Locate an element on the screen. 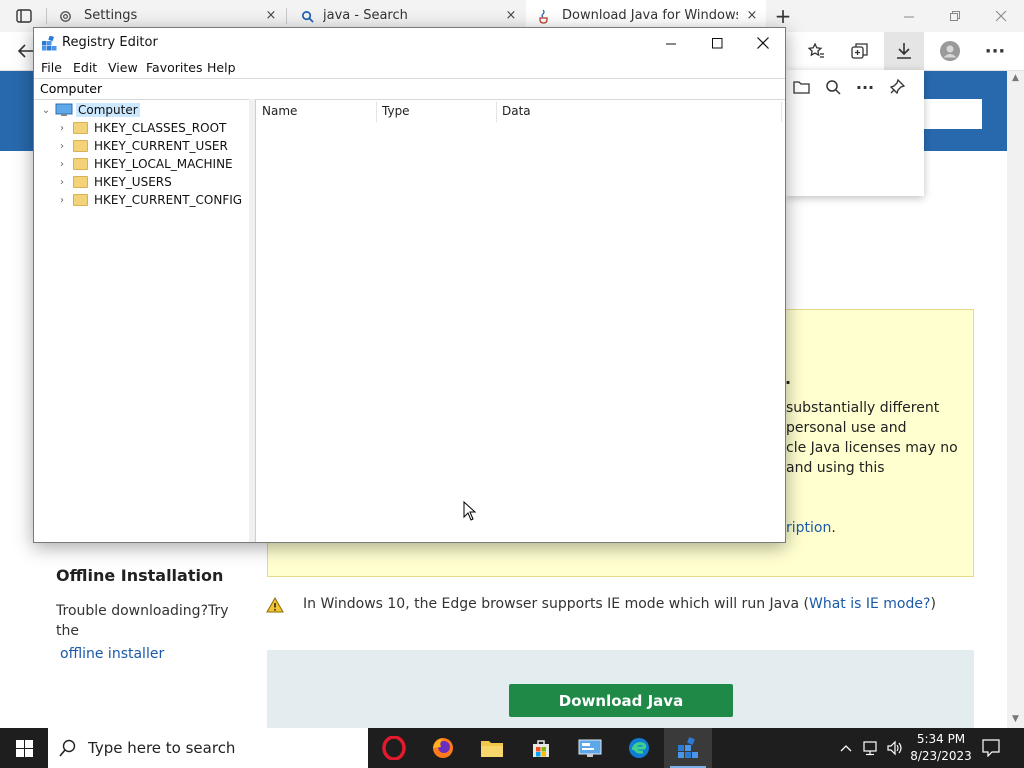 This screenshot has width=1024, height=768. menu-edit: Edit is located at coordinates (85, 67).